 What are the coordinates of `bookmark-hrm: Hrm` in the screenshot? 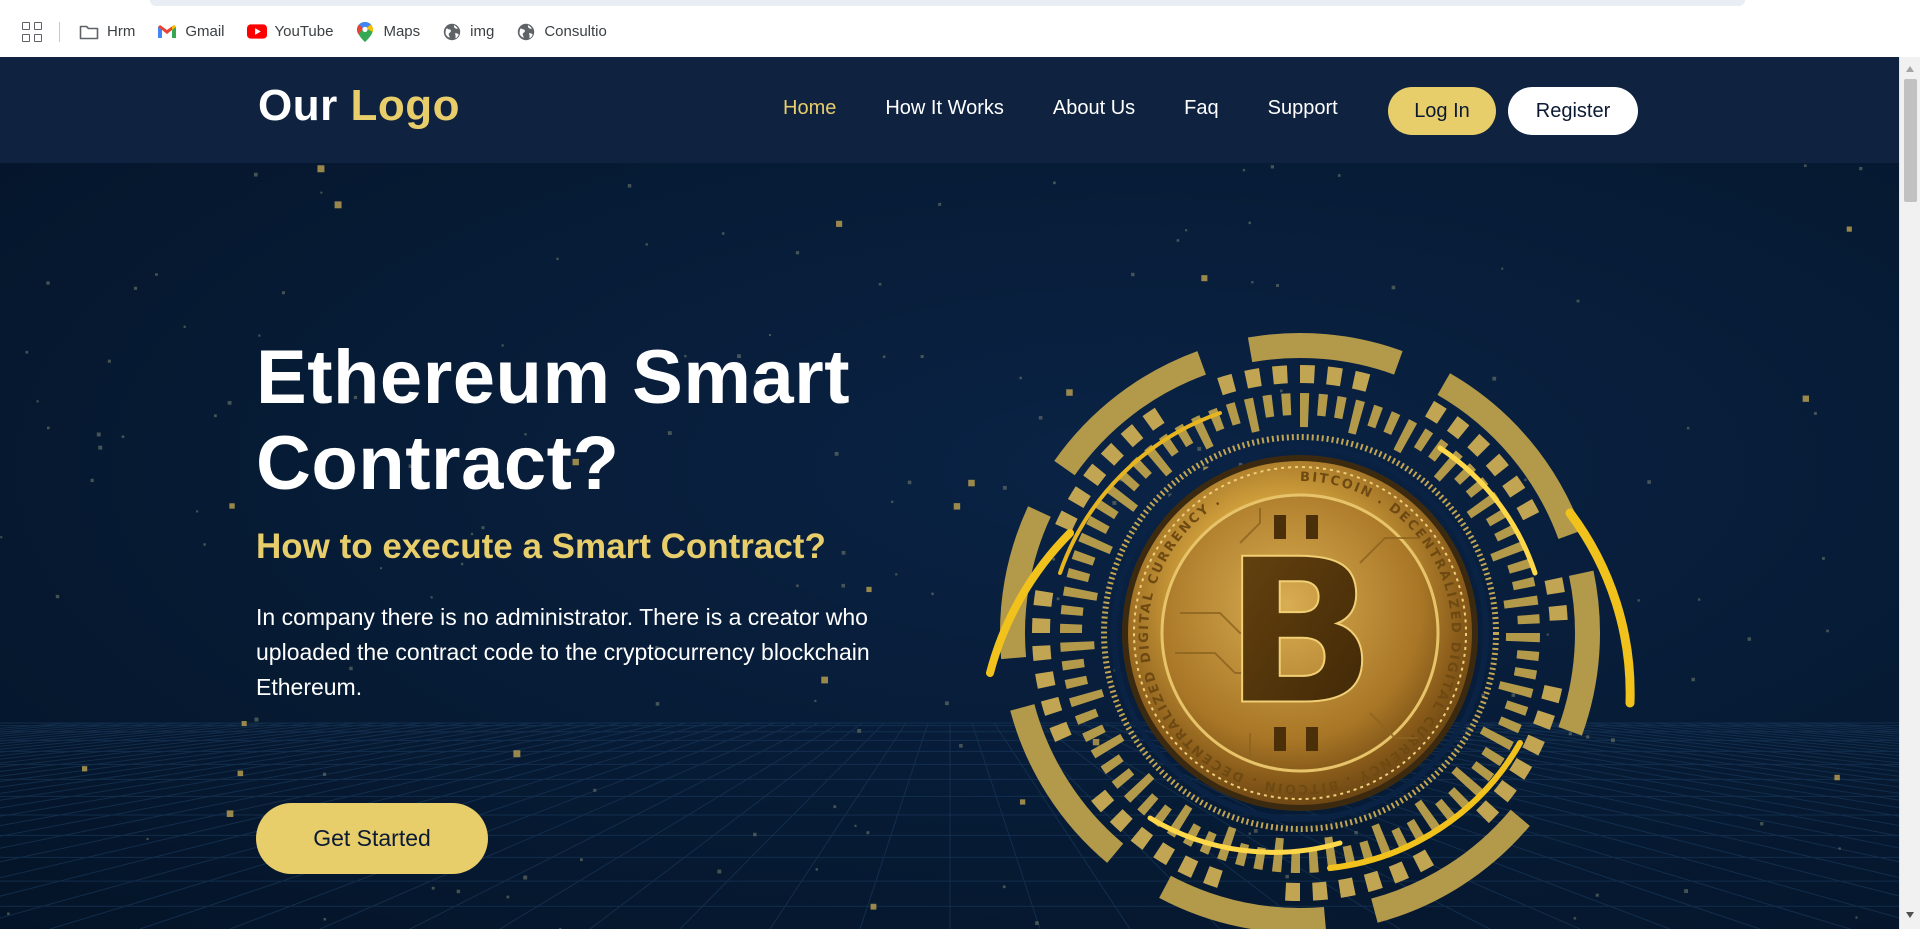 It's located at (107, 32).